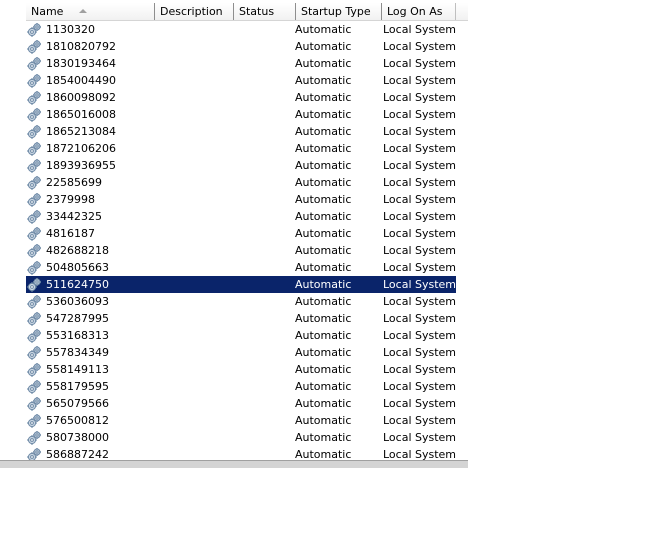 This screenshot has height=560, width=648. I want to click on service-row: 1854004490 Automatic Local System, so click(241, 80).